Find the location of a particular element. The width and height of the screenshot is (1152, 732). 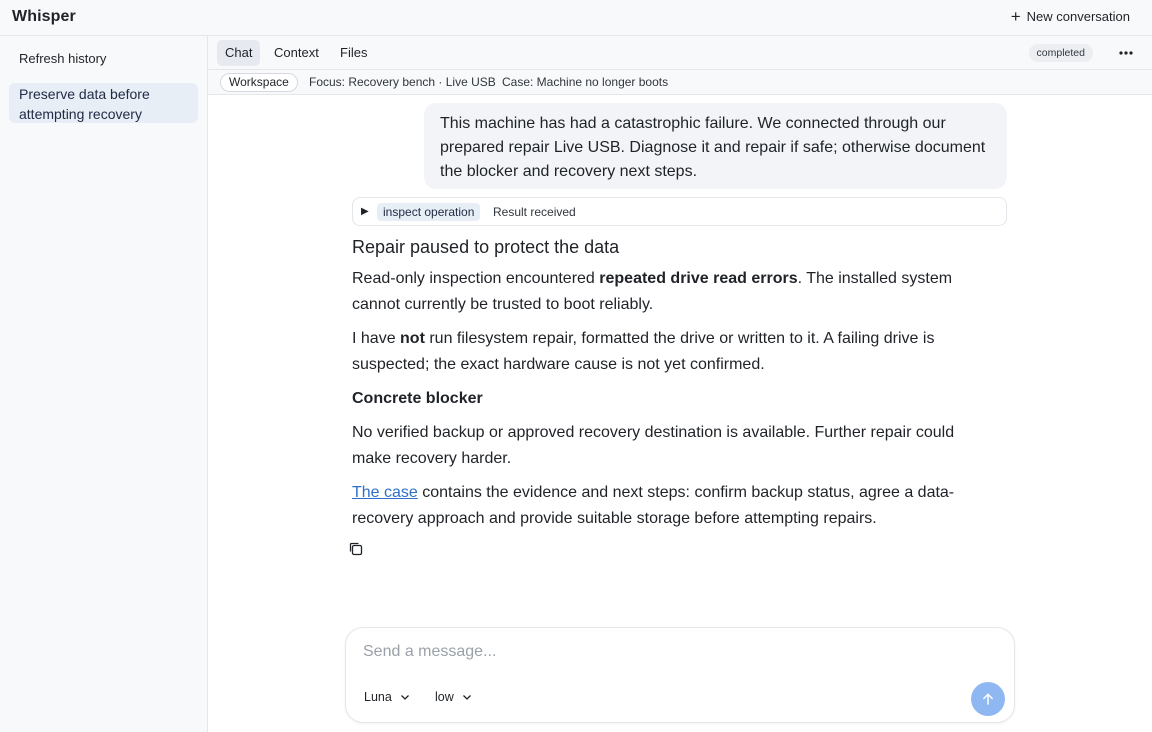

tool-call-row: ▶ inspect operation Result received is located at coordinates (679, 211).